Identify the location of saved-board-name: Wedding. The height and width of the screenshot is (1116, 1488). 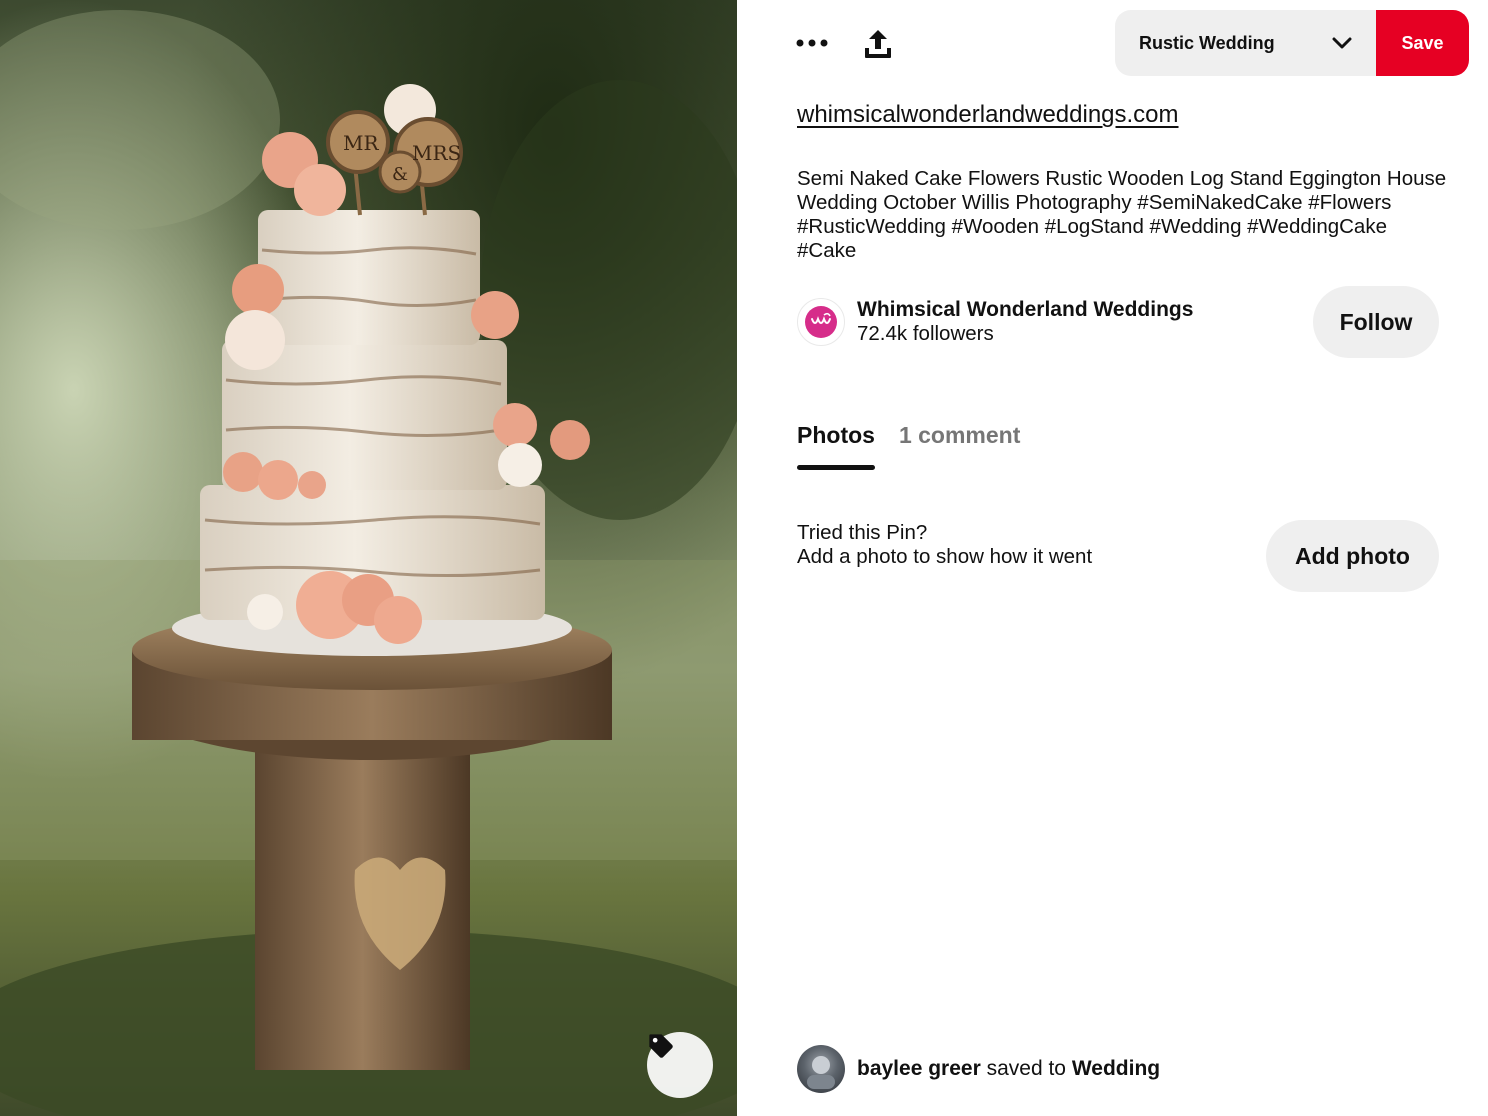
(1116, 1068).